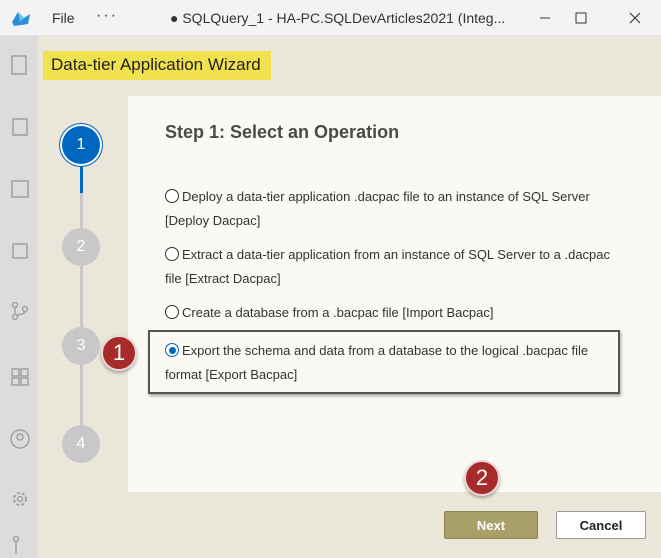  What do you see at coordinates (491, 525) in the screenshot?
I see `next-button: Next` at bounding box center [491, 525].